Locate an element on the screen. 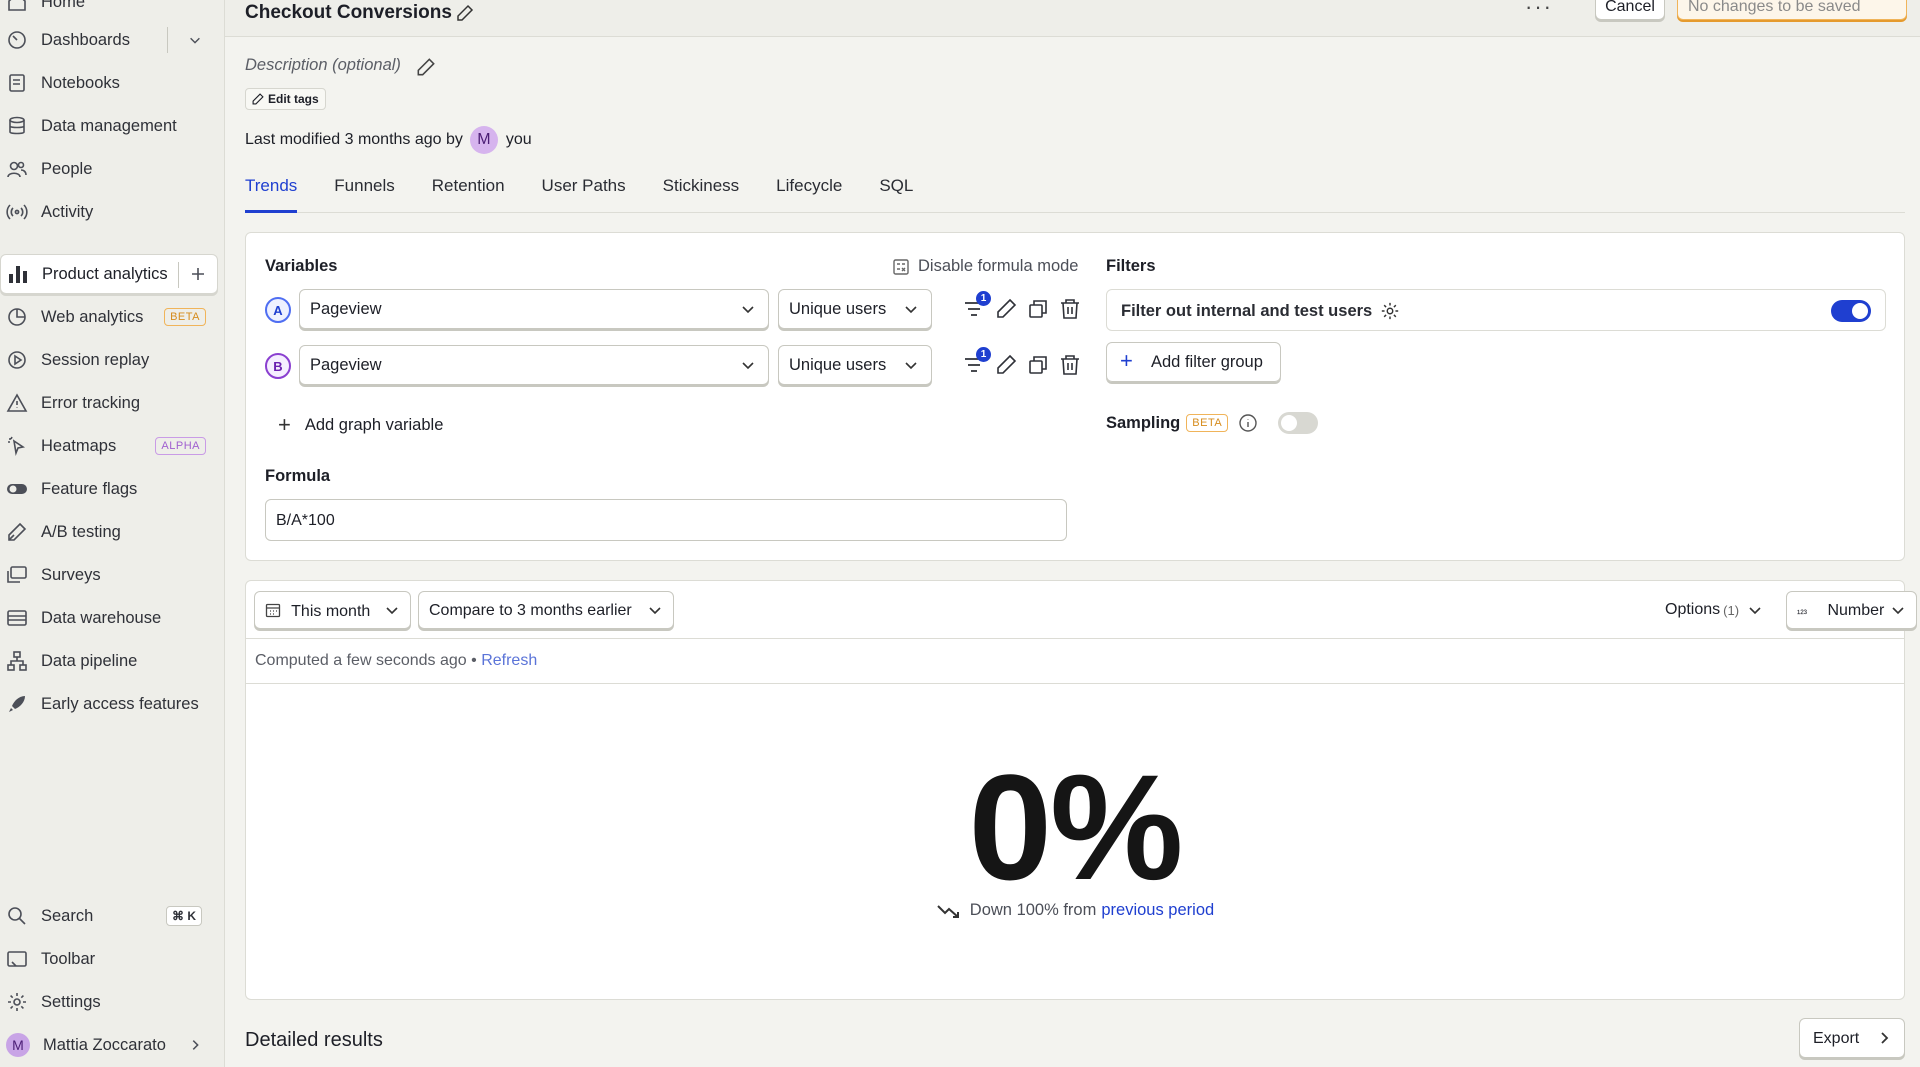 The image size is (1920, 1067). search-icon is located at coordinates (17, 916).